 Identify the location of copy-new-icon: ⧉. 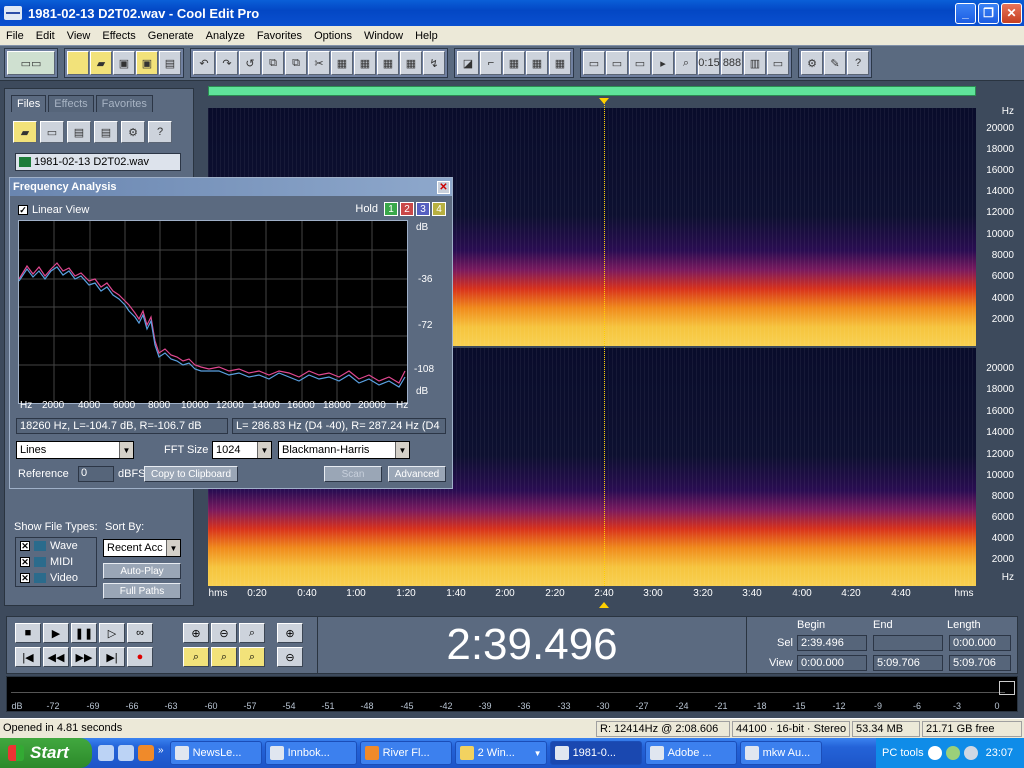
(296, 63).